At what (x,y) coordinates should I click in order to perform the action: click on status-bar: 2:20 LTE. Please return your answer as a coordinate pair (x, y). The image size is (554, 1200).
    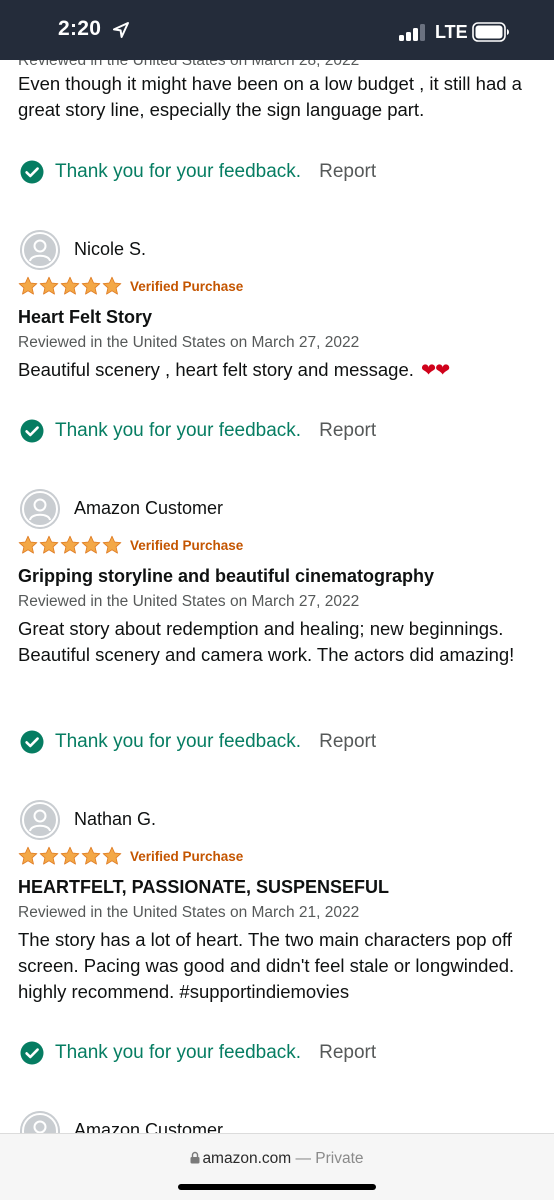
    Looking at the image, I should click on (277, 30).